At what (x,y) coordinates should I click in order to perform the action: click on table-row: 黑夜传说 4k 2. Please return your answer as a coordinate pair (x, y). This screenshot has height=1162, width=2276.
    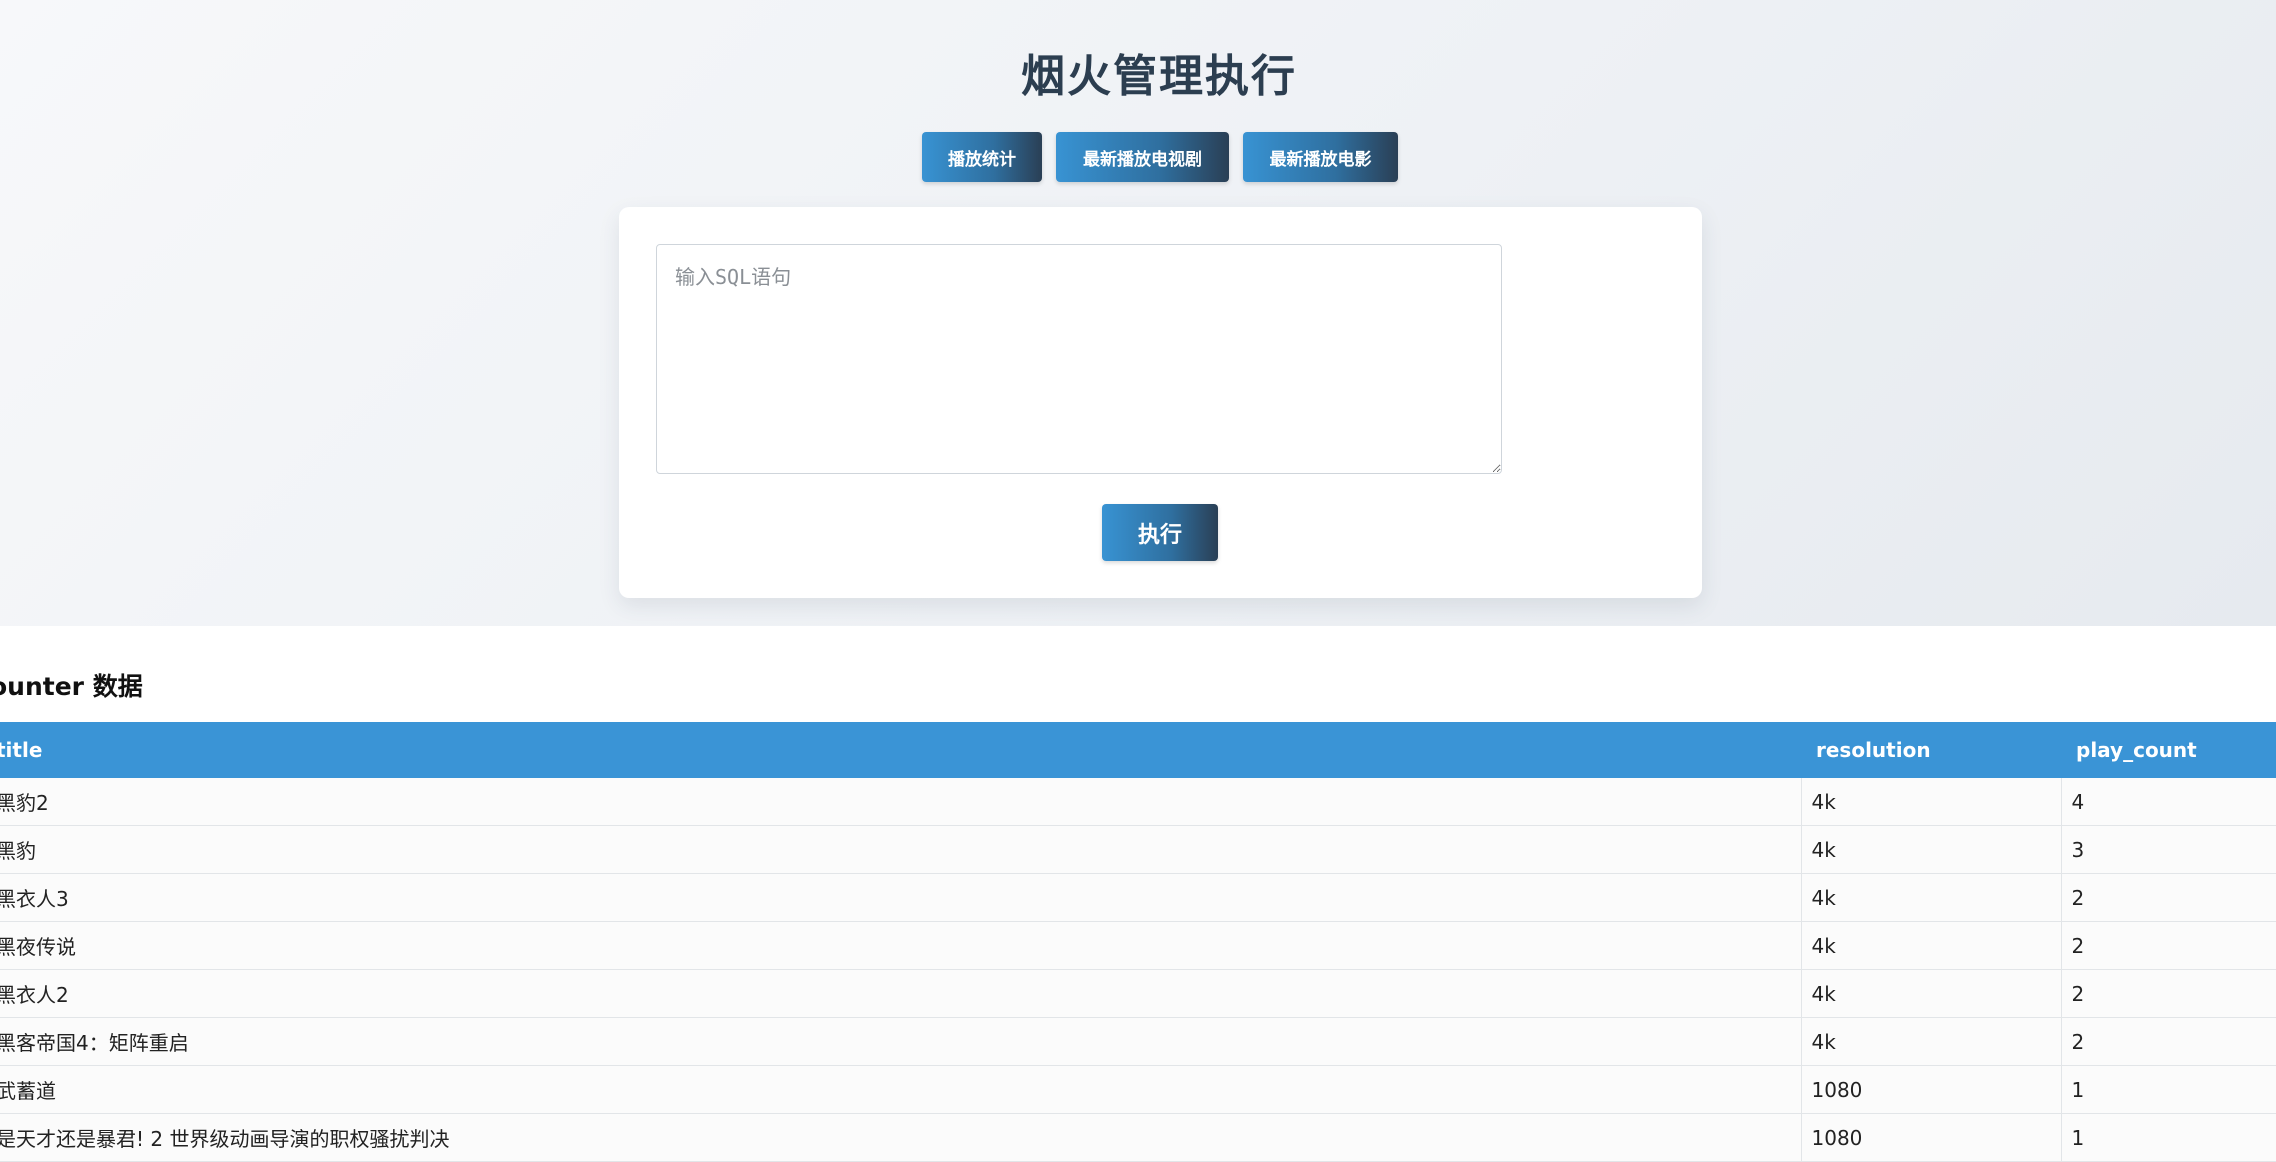
    Looking at the image, I should click on (1138, 945).